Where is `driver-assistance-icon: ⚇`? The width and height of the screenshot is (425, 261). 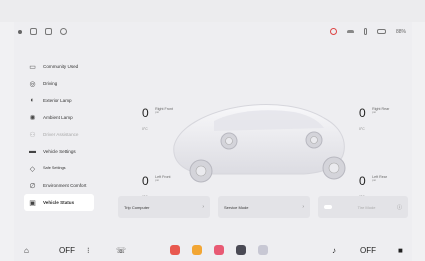
driver-assistance-icon: ⚇ is located at coordinates (32, 135).